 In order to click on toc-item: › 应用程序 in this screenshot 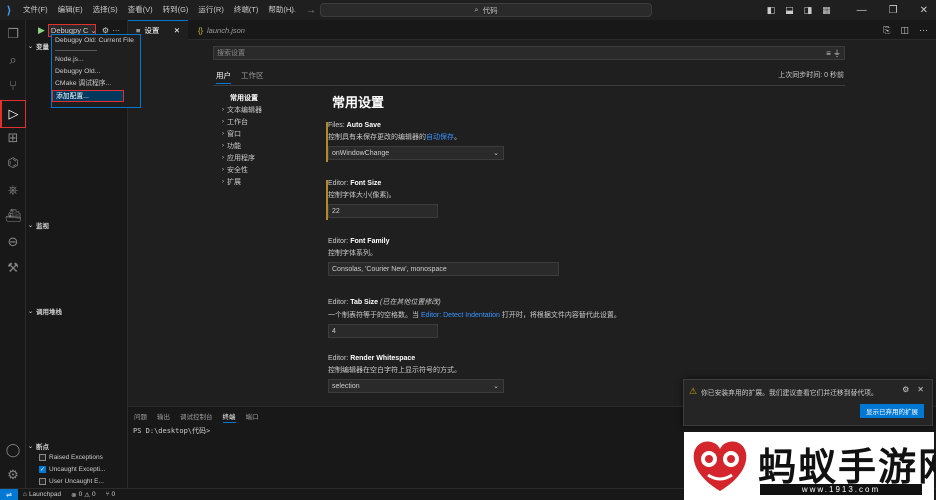, I will do `click(267, 158)`.